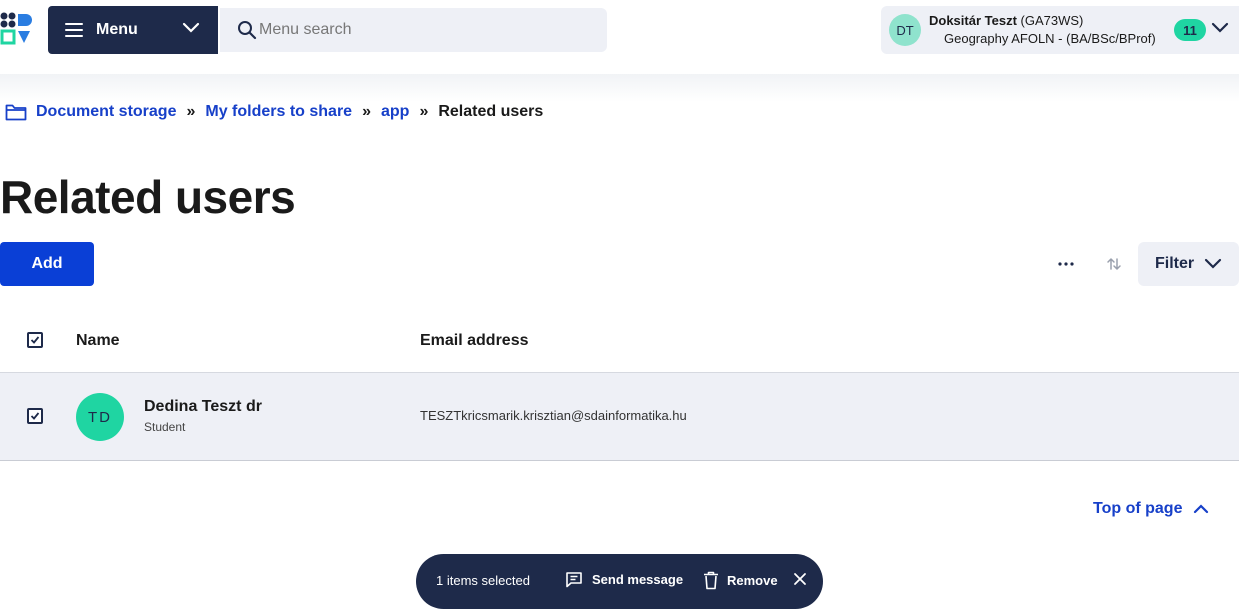 This screenshot has height=611, width=1239. I want to click on send-message-label: Send message, so click(638, 579).